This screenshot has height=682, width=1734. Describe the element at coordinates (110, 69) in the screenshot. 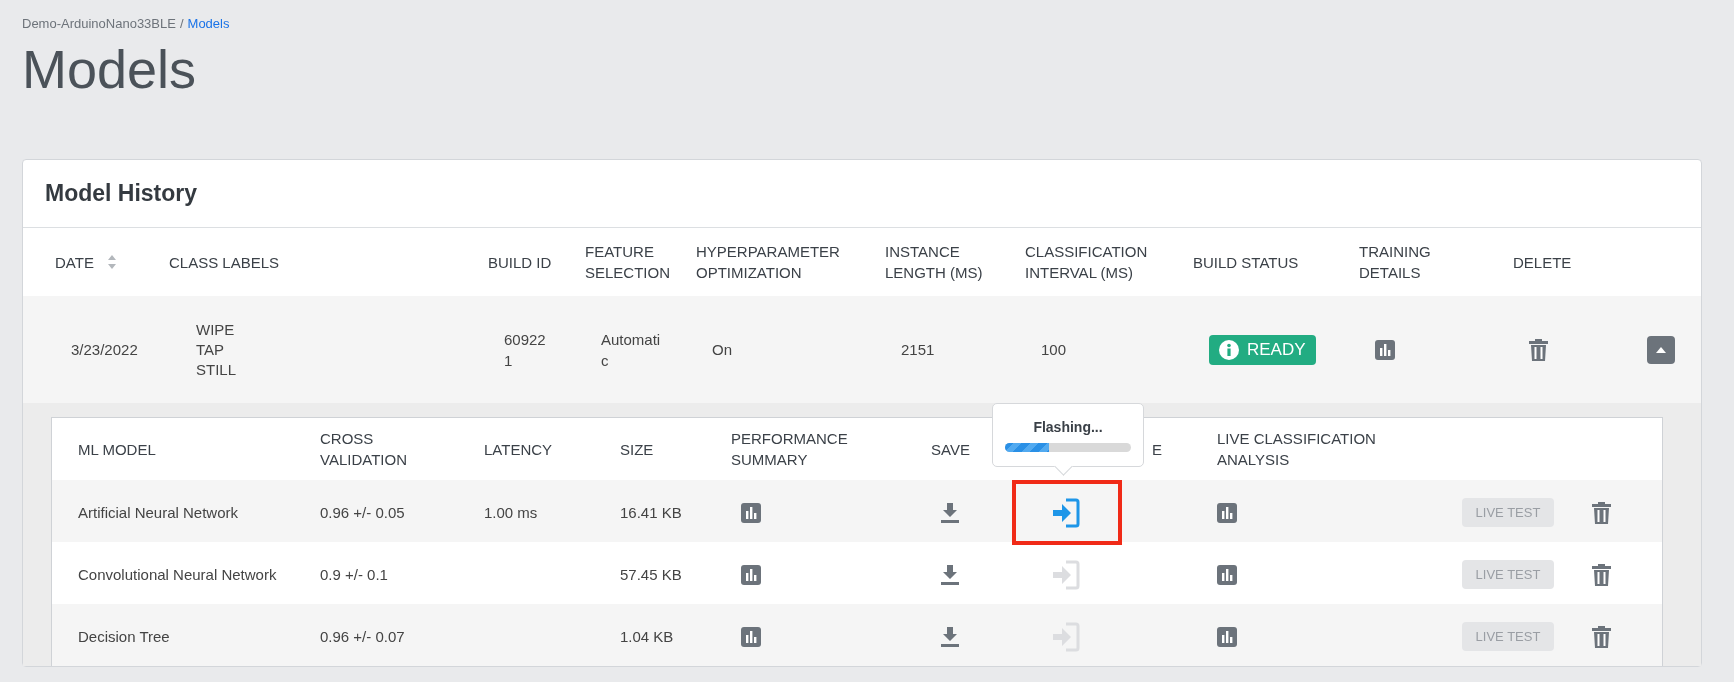

I see `page-title: Models` at that location.